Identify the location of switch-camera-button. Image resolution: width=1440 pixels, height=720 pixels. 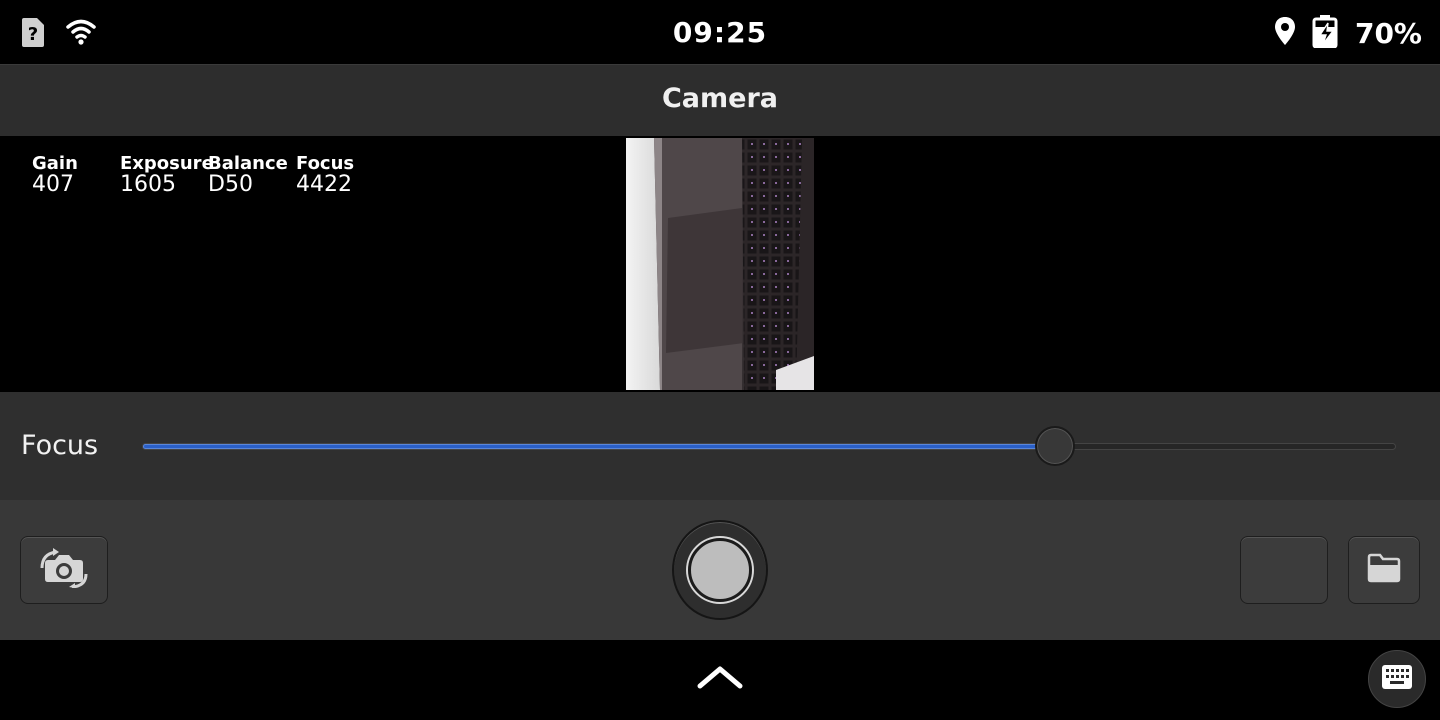
(64, 570).